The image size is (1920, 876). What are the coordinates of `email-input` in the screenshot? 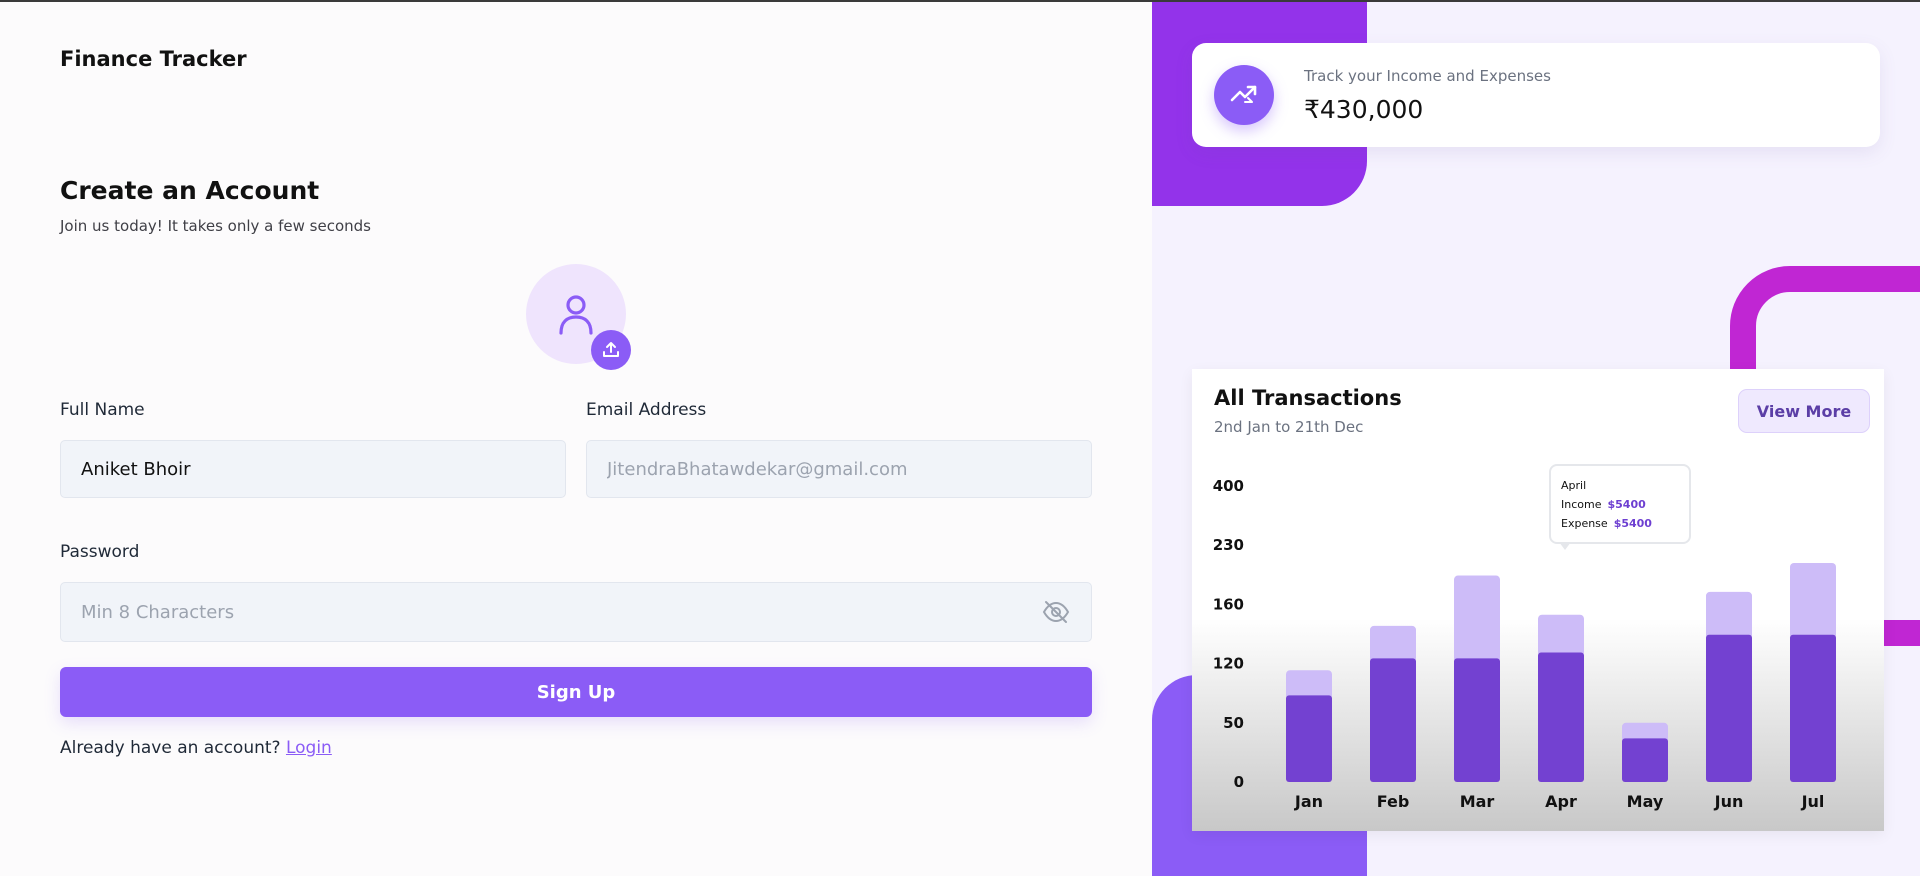 It's located at (839, 469).